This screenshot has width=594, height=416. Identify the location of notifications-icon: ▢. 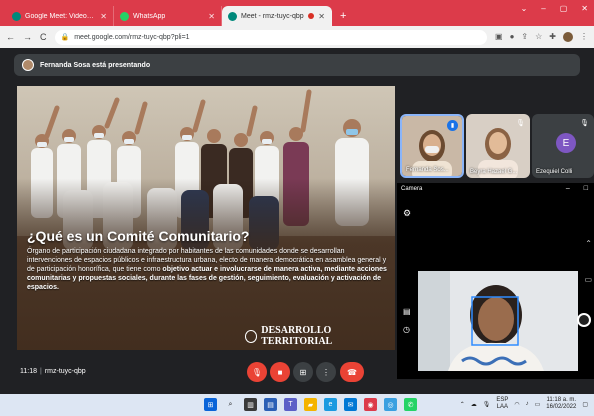
(585, 404).